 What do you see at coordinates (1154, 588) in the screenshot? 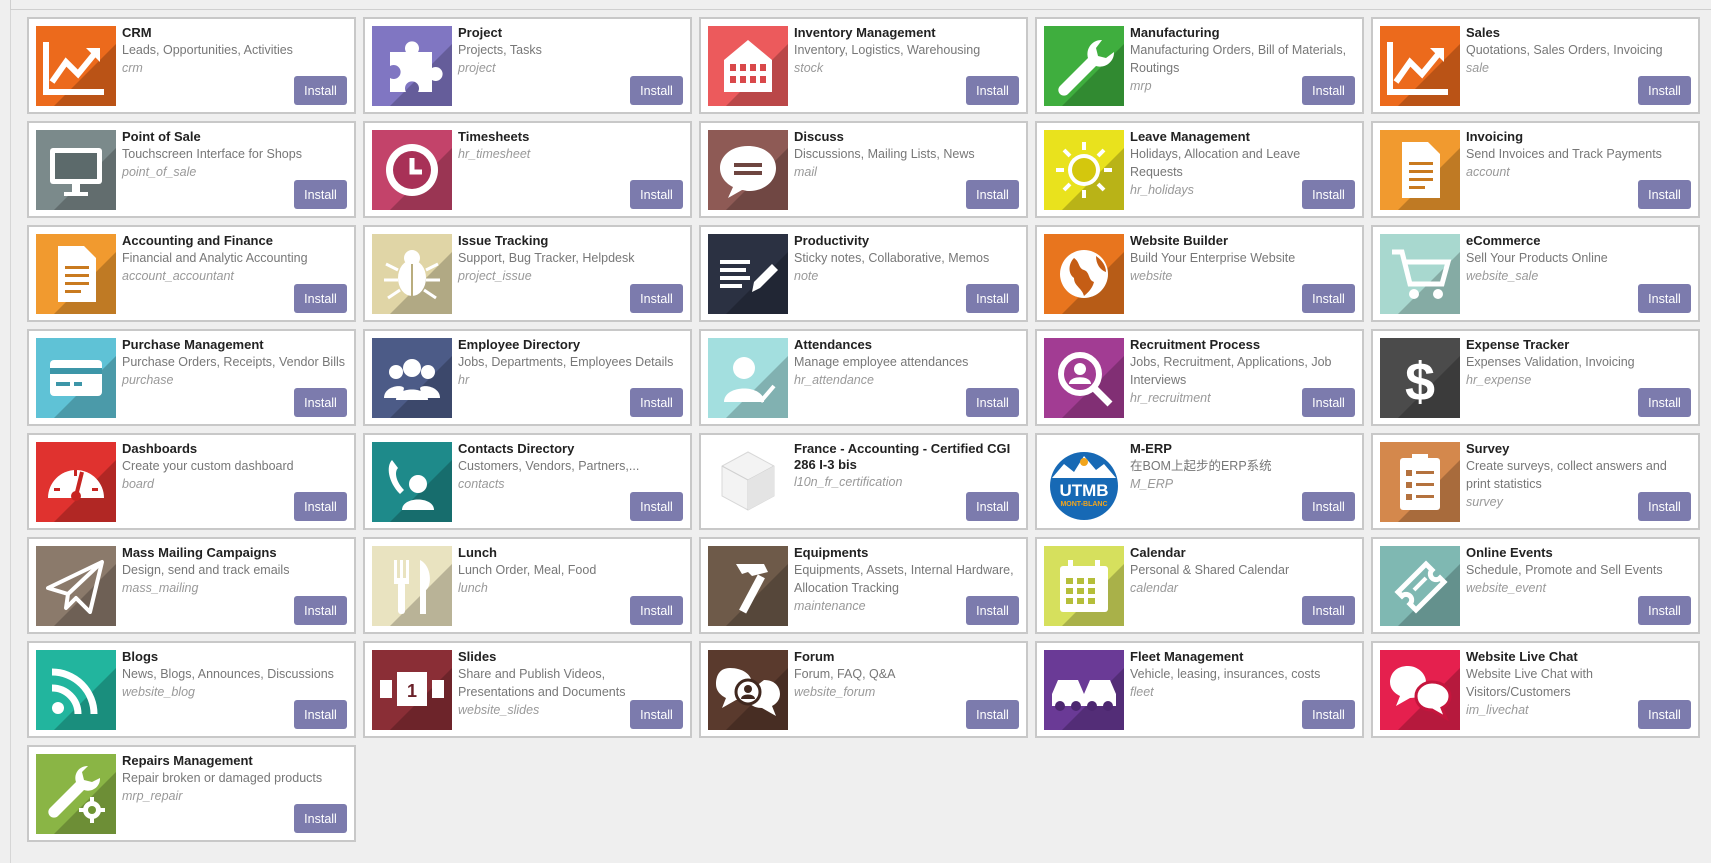
I see `app-technical-name: calendar` at bounding box center [1154, 588].